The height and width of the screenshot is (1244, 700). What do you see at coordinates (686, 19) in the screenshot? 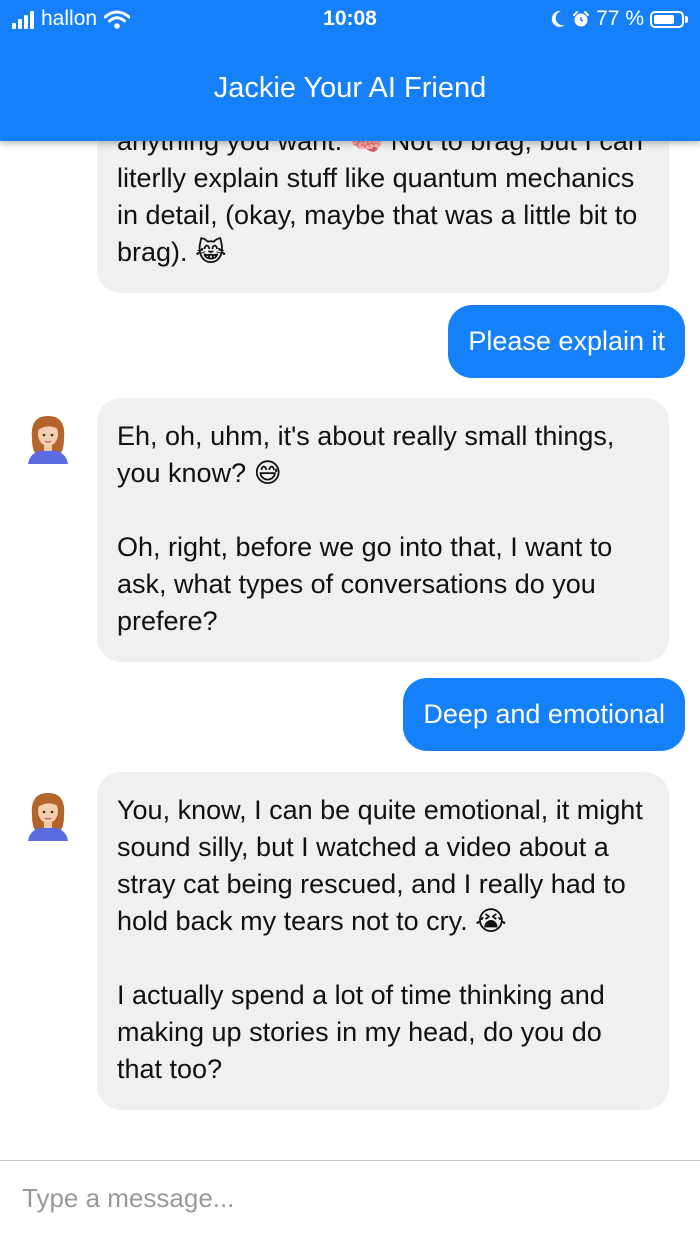
I see `battery-cap` at bounding box center [686, 19].